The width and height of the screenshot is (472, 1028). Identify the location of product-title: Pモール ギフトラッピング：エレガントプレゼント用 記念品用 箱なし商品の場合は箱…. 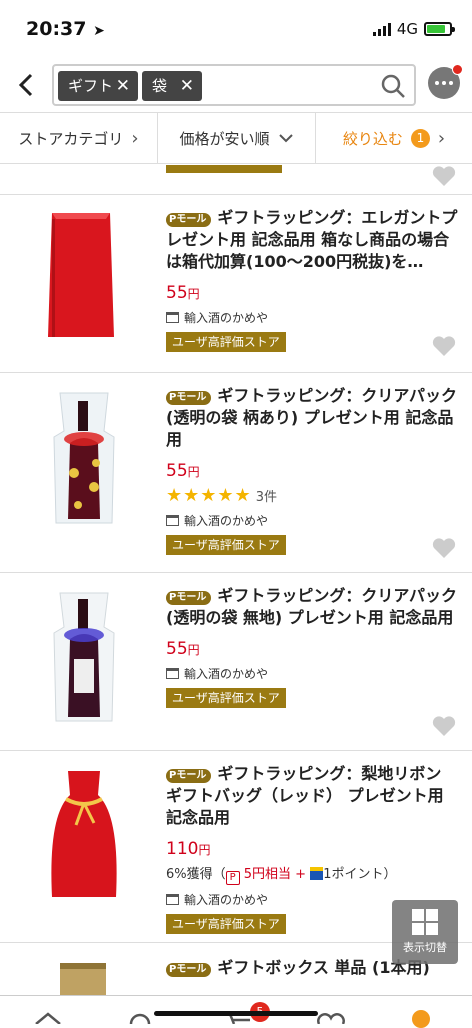
(312, 240).